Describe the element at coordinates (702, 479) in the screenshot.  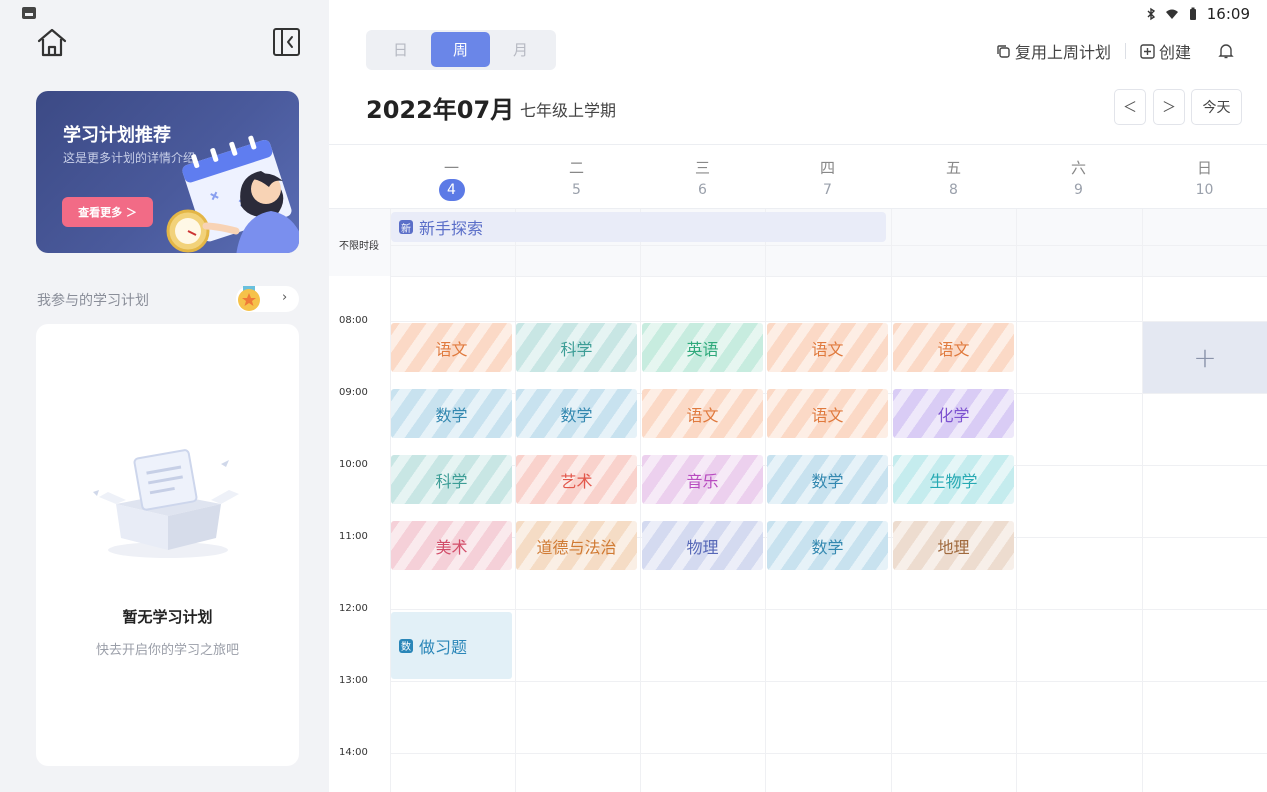
I see `lesson-block: 音乐` at that location.